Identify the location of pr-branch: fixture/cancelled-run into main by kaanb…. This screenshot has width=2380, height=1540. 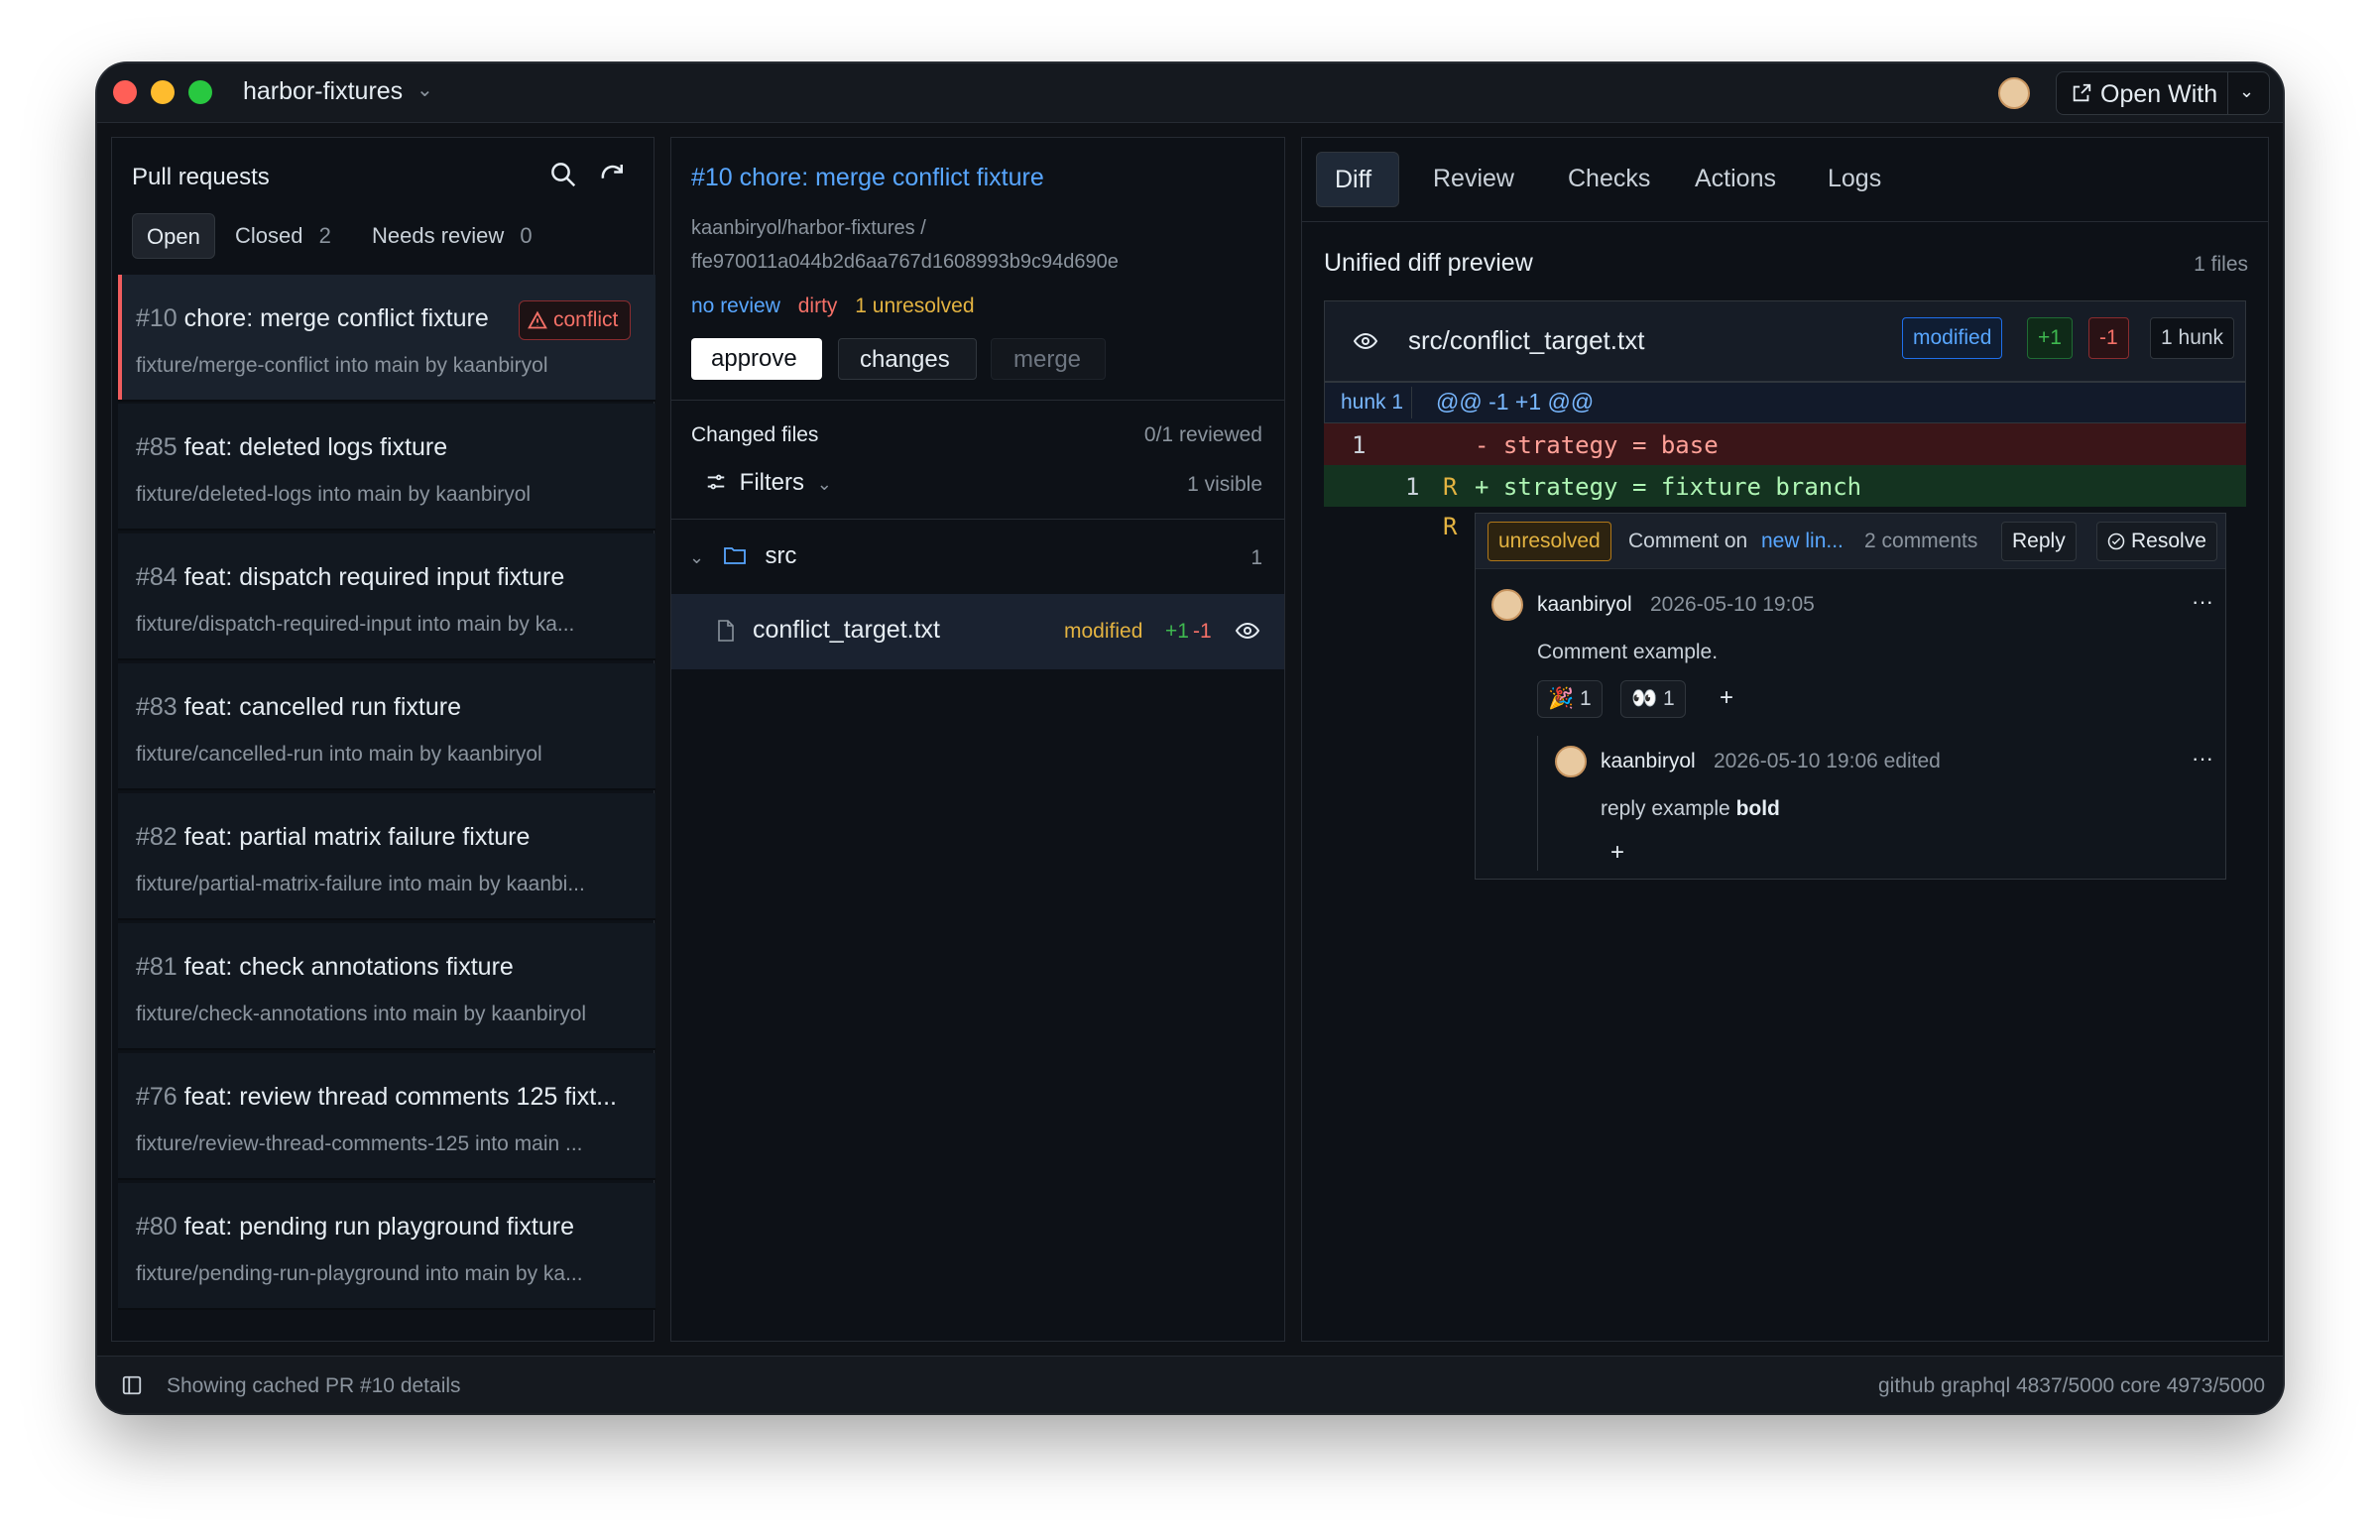
(339, 754).